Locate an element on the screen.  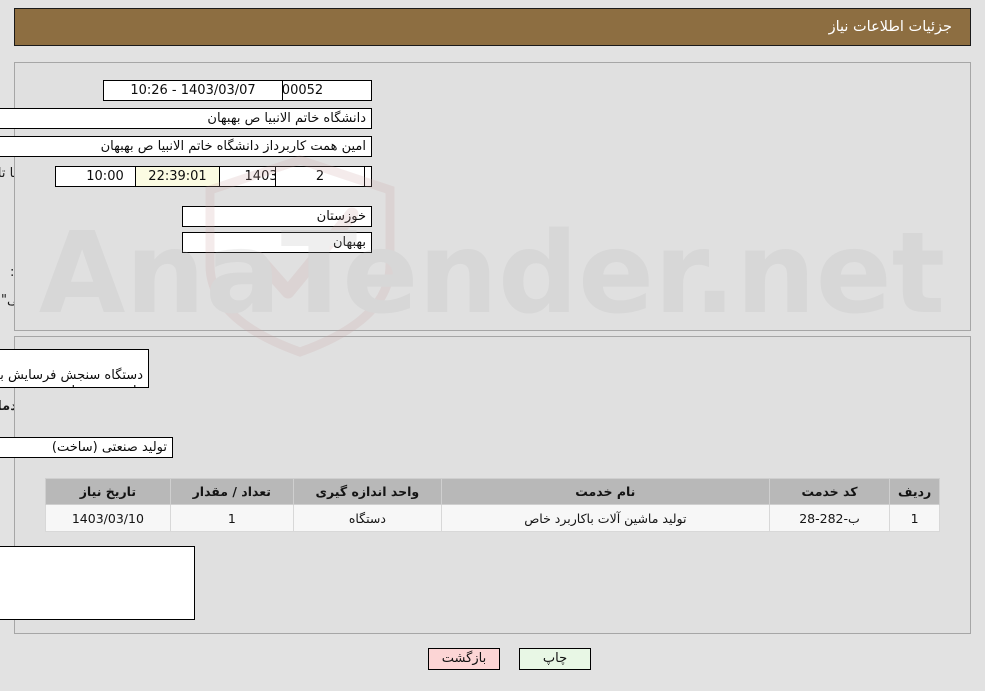
print-button: چاپ is located at coordinates (555, 659).